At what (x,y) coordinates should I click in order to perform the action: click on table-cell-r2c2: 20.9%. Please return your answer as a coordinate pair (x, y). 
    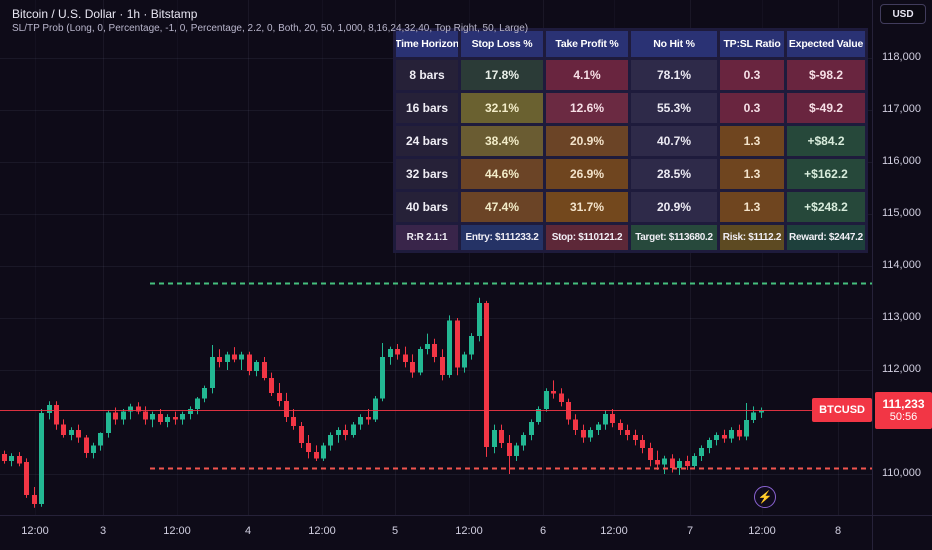
    Looking at the image, I should click on (587, 141).